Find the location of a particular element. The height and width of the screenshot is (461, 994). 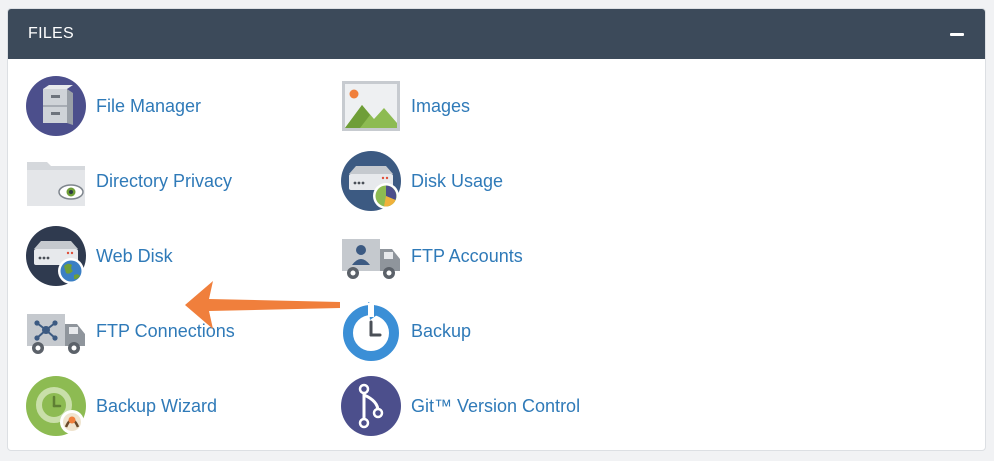

item-label: Backup Wizard is located at coordinates (157, 405).